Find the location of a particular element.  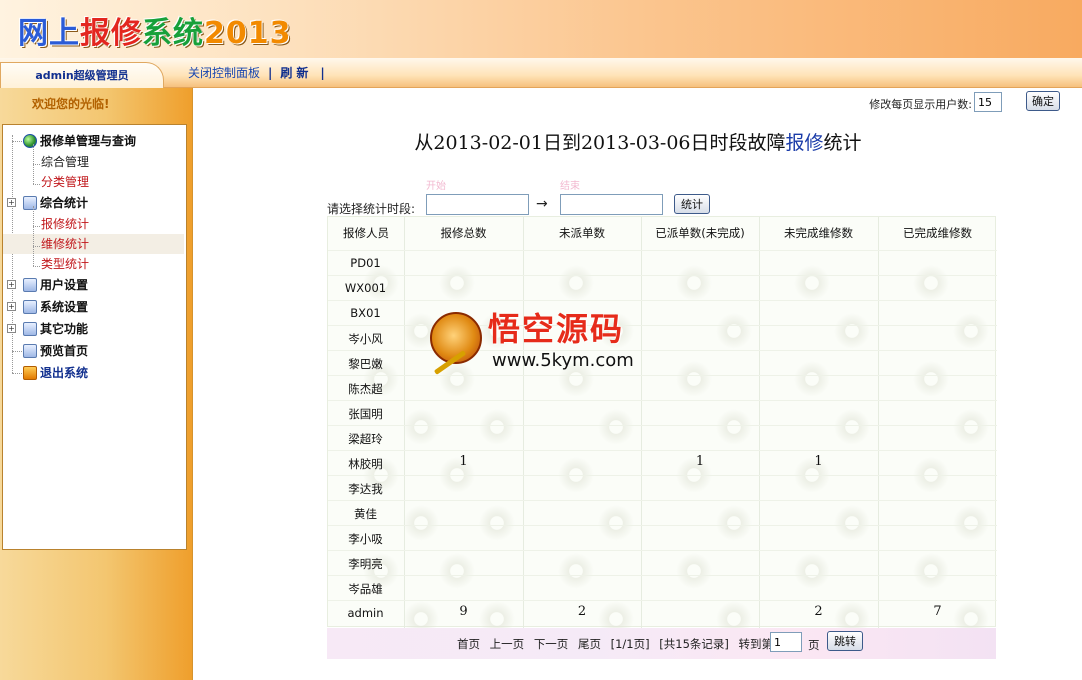

row-user-name: WX001 is located at coordinates (365, 288).